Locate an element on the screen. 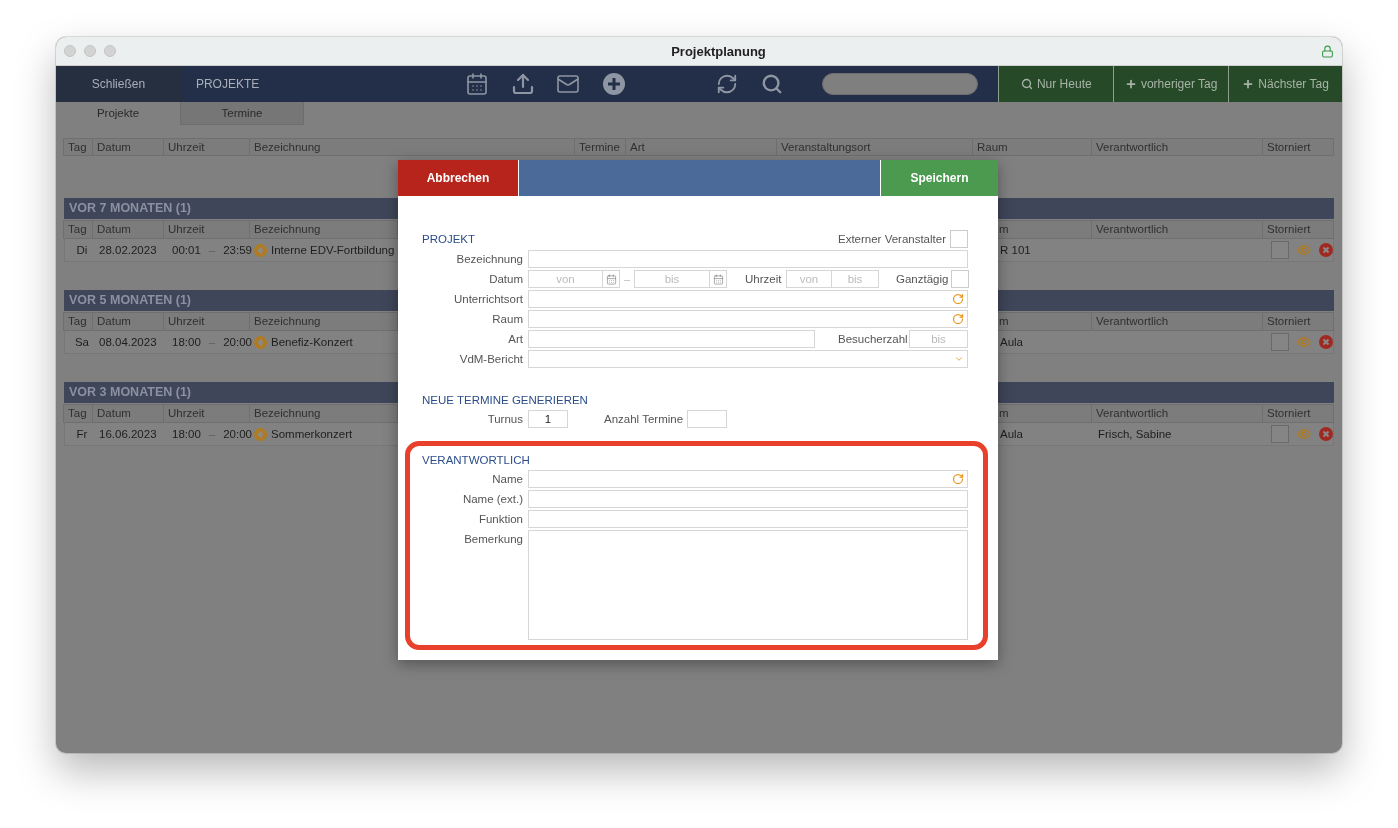  field-label: Name is located at coordinates (507, 479).